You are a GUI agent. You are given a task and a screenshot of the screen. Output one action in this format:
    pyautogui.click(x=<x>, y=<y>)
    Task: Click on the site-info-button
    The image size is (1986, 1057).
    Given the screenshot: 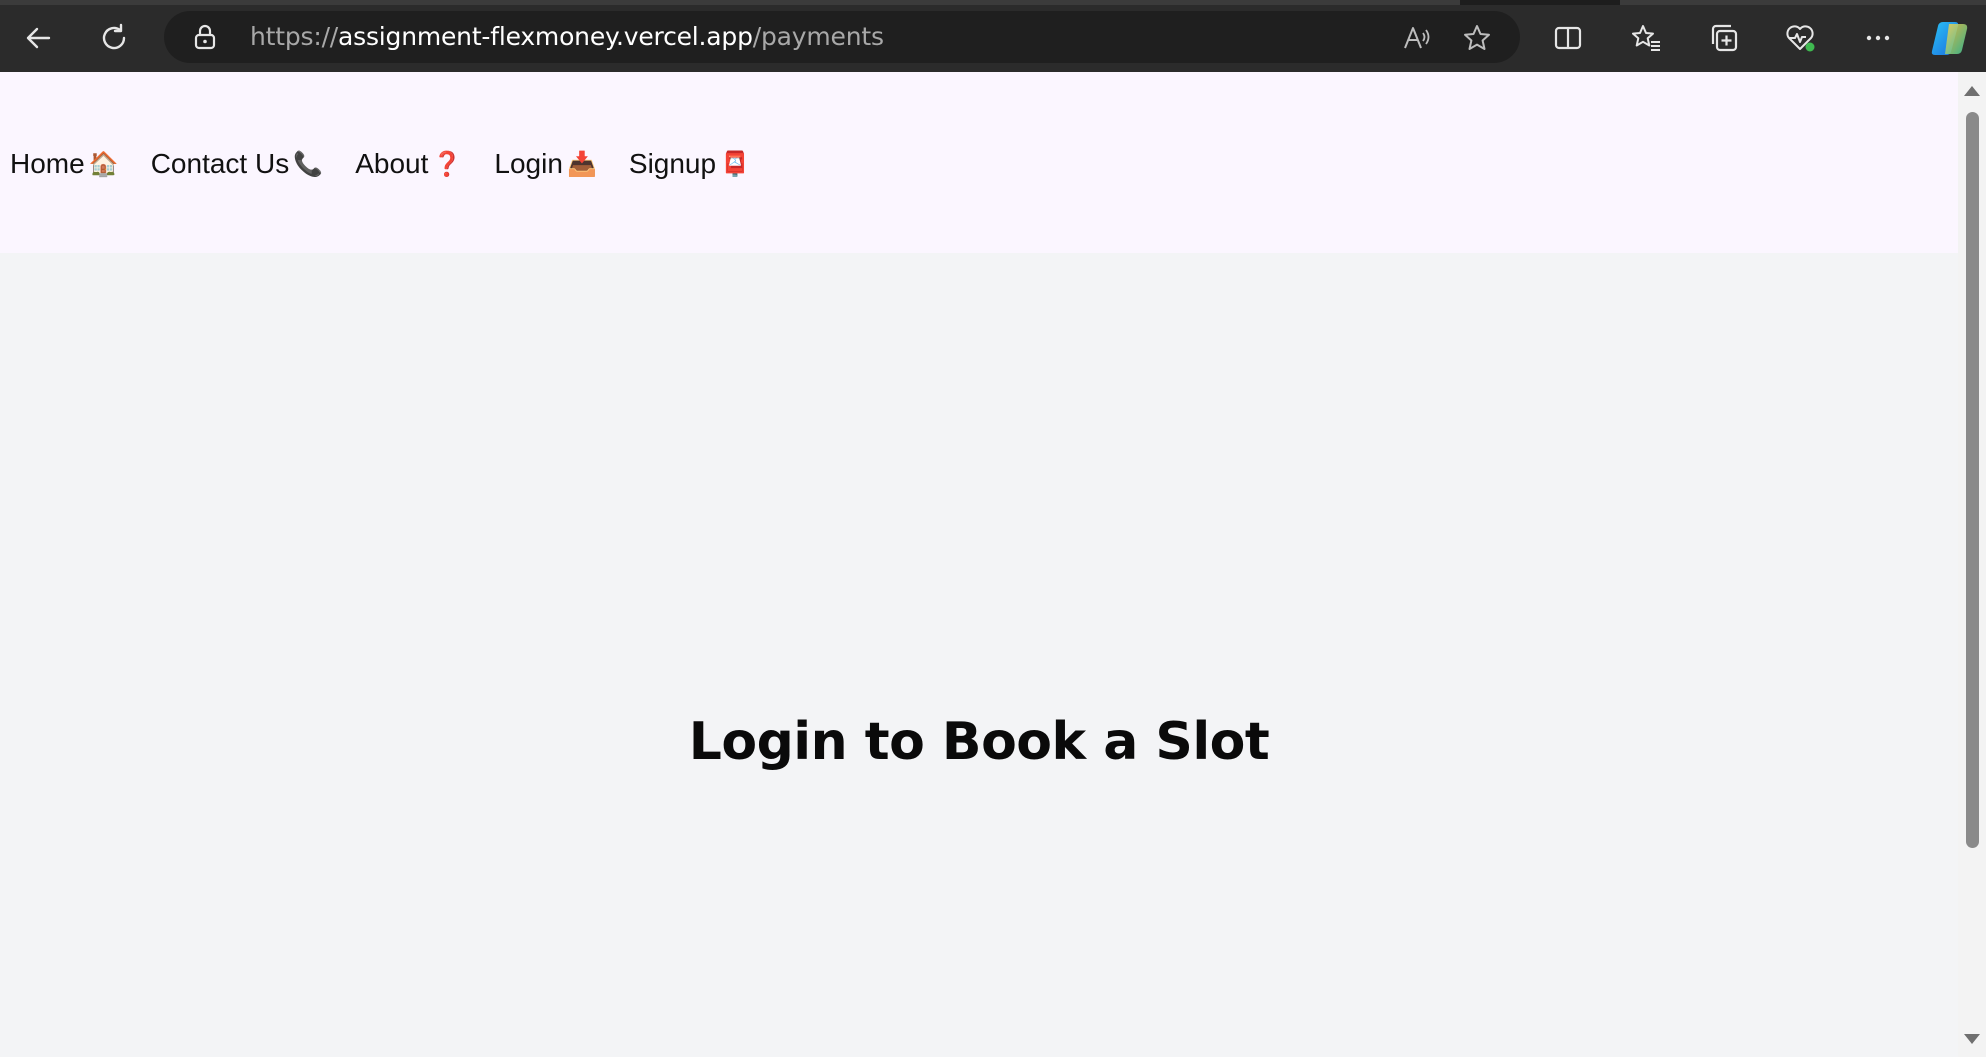 What is the action you would take?
    pyautogui.click(x=205, y=37)
    